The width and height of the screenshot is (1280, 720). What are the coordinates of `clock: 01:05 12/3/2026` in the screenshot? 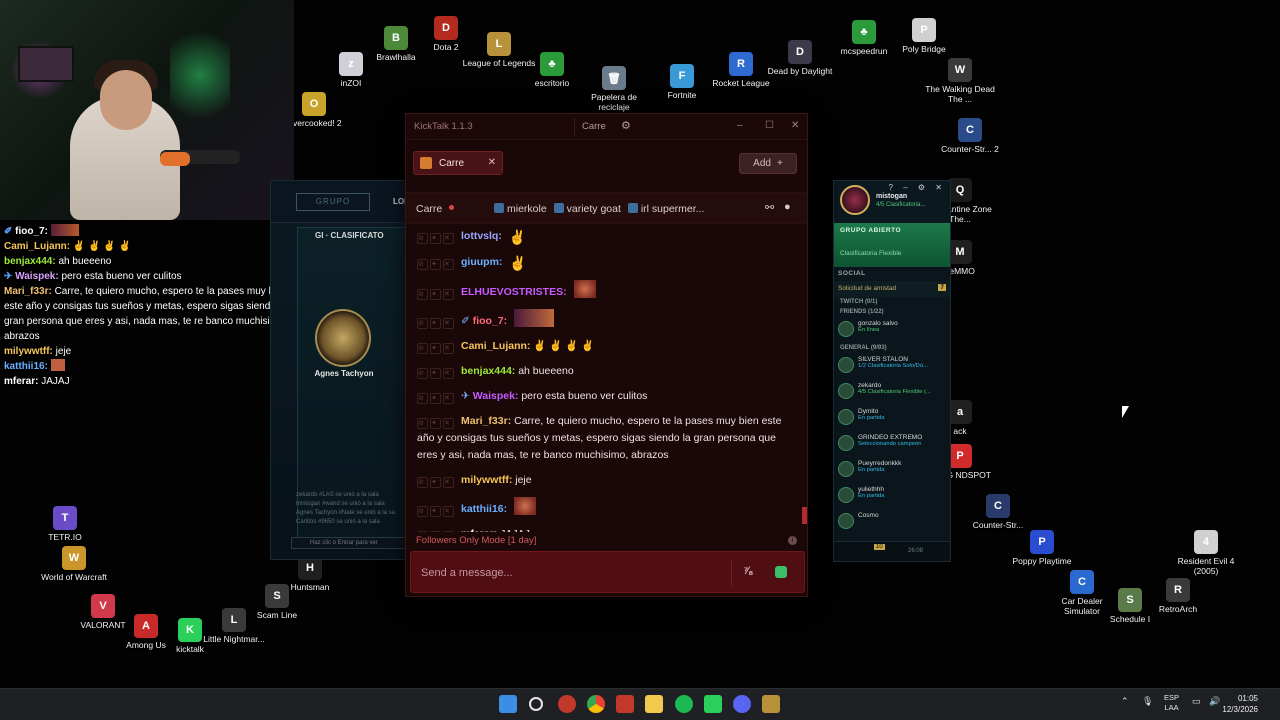 It's located at (1240, 704).